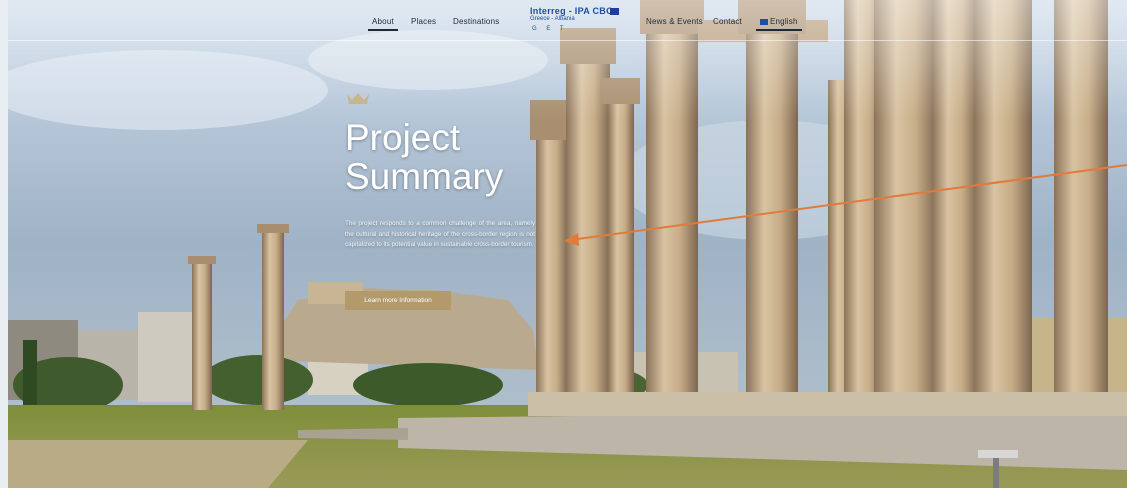 The image size is (1127, 488). What do you see at coordinates (550, 29) in the screenshot?
I see `logo-project-name: G E T` at bounding box center [550, 29].